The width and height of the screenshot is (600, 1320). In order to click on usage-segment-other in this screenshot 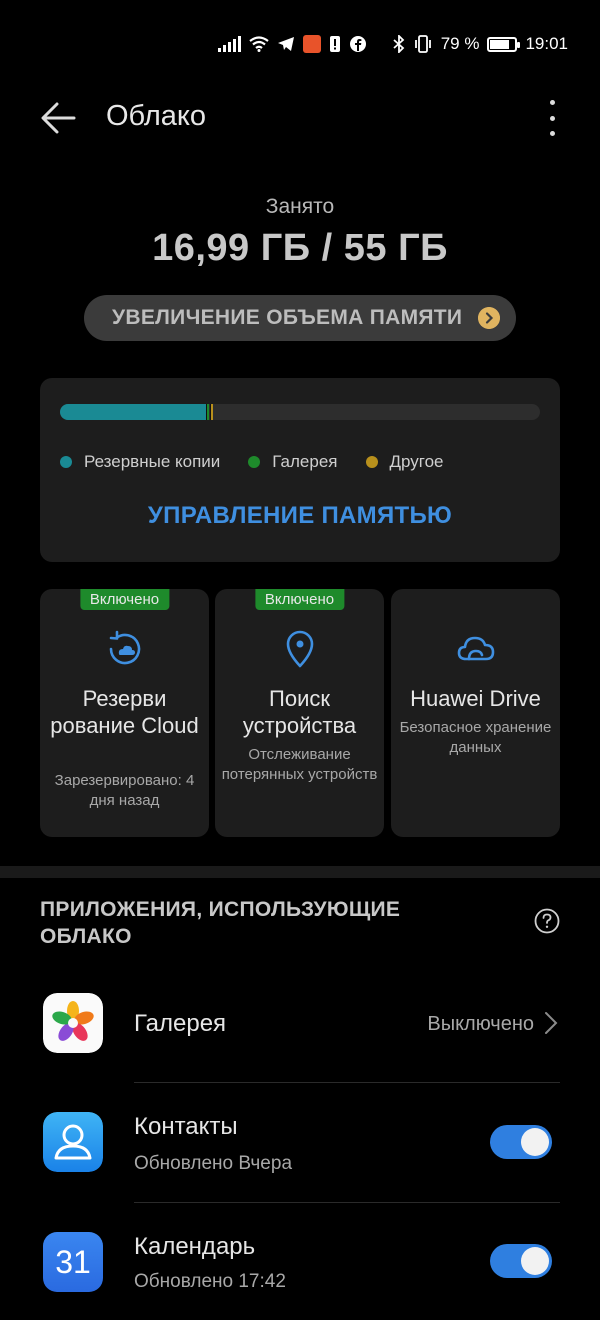, I will do `click(212, 412)`.